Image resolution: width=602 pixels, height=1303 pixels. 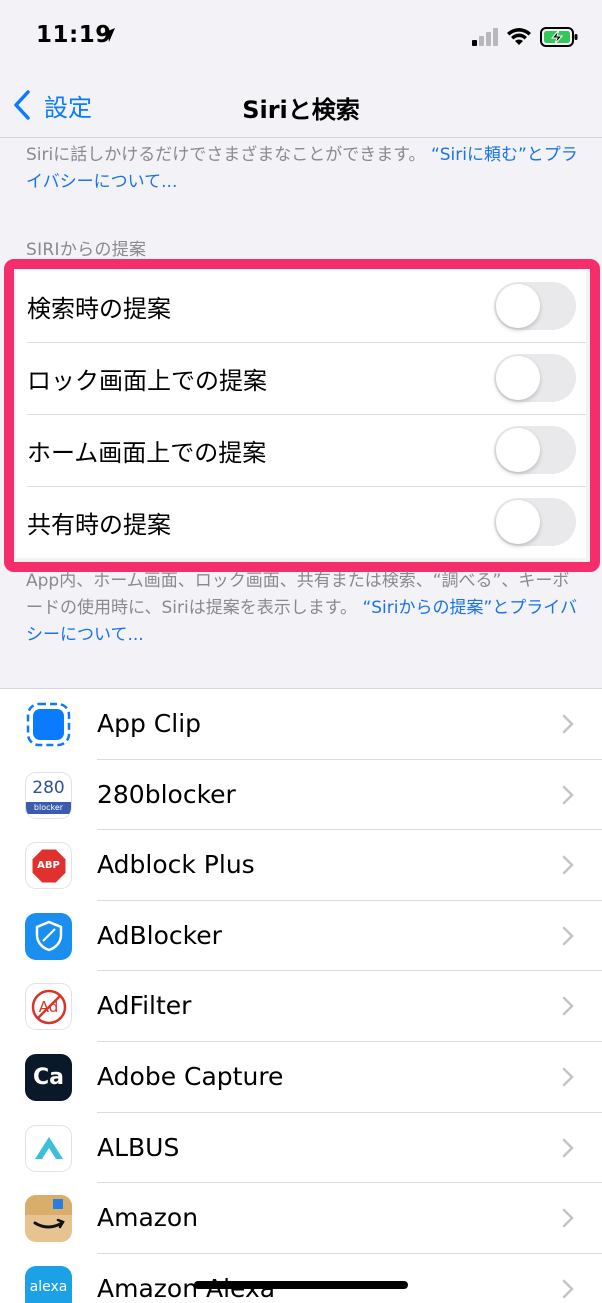 I want to click on status-bar: 11:19, so click(x=301, y=36).